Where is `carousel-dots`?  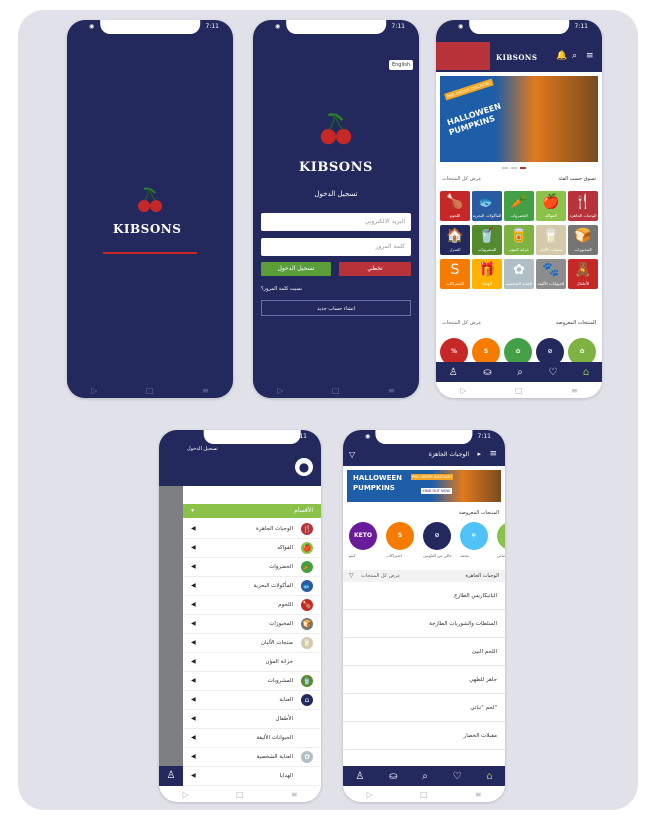 carousel-dots is located at coordinates (514, 168).